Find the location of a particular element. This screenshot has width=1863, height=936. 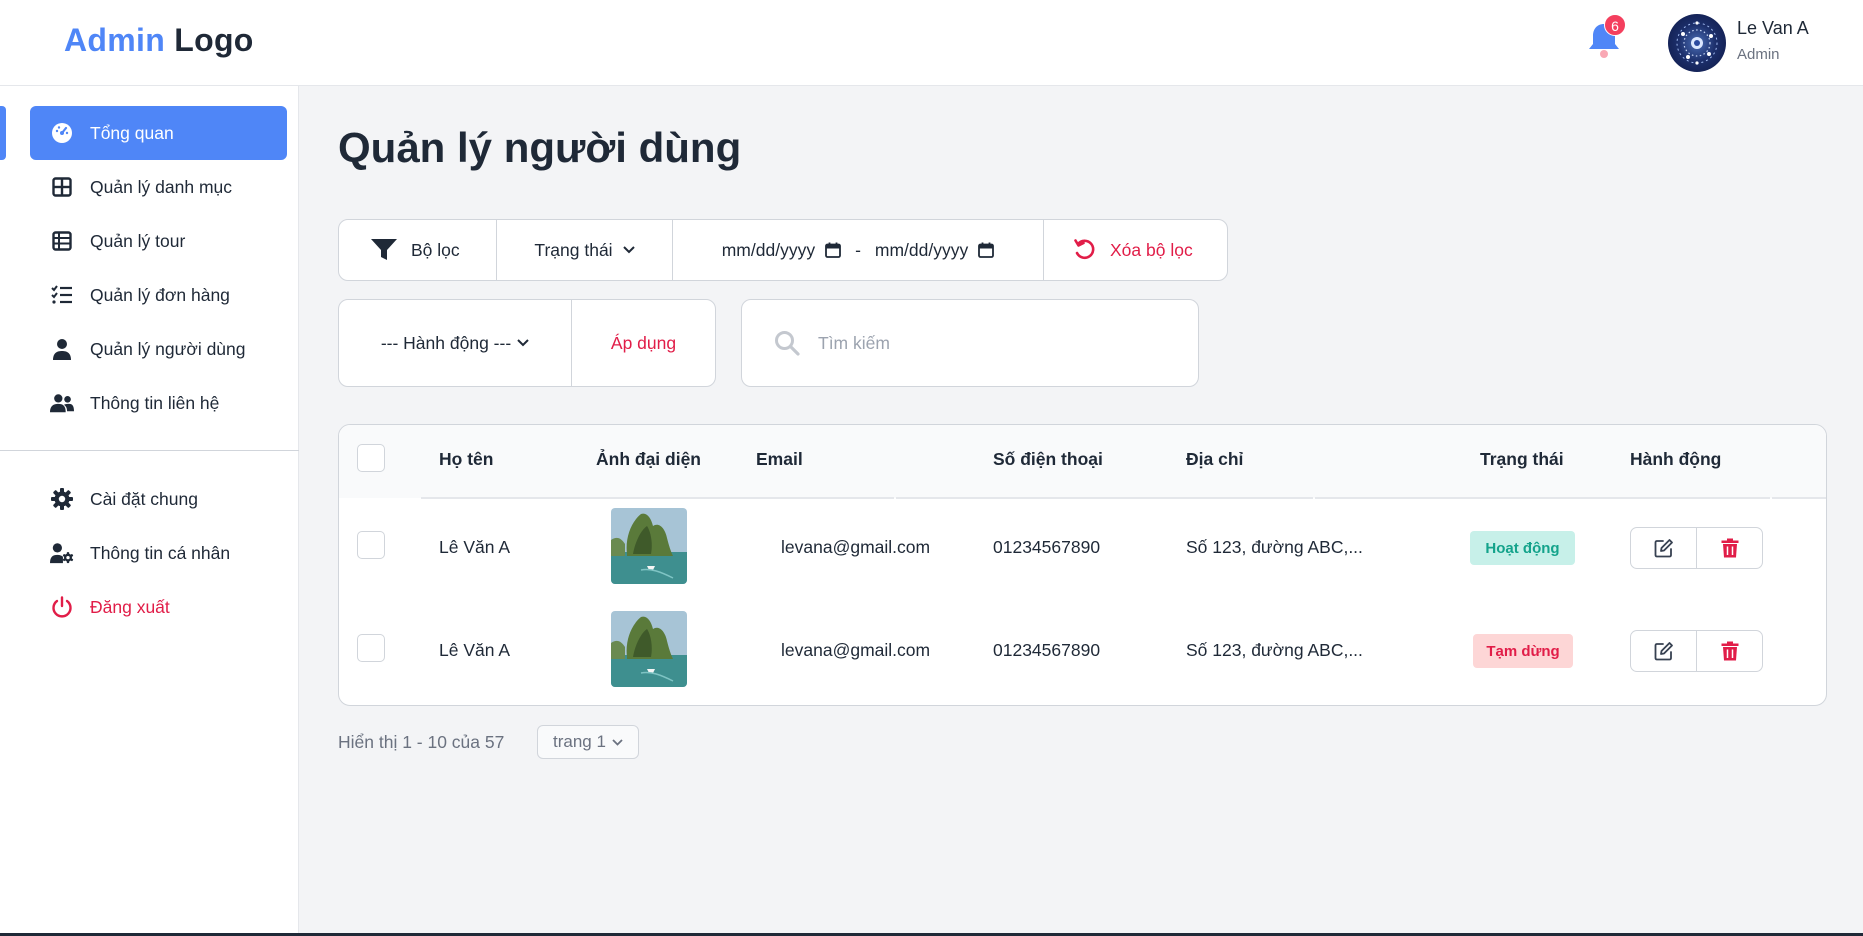

sidebar-item-tours: Quản lý tour is located at coordinates (158, 241).